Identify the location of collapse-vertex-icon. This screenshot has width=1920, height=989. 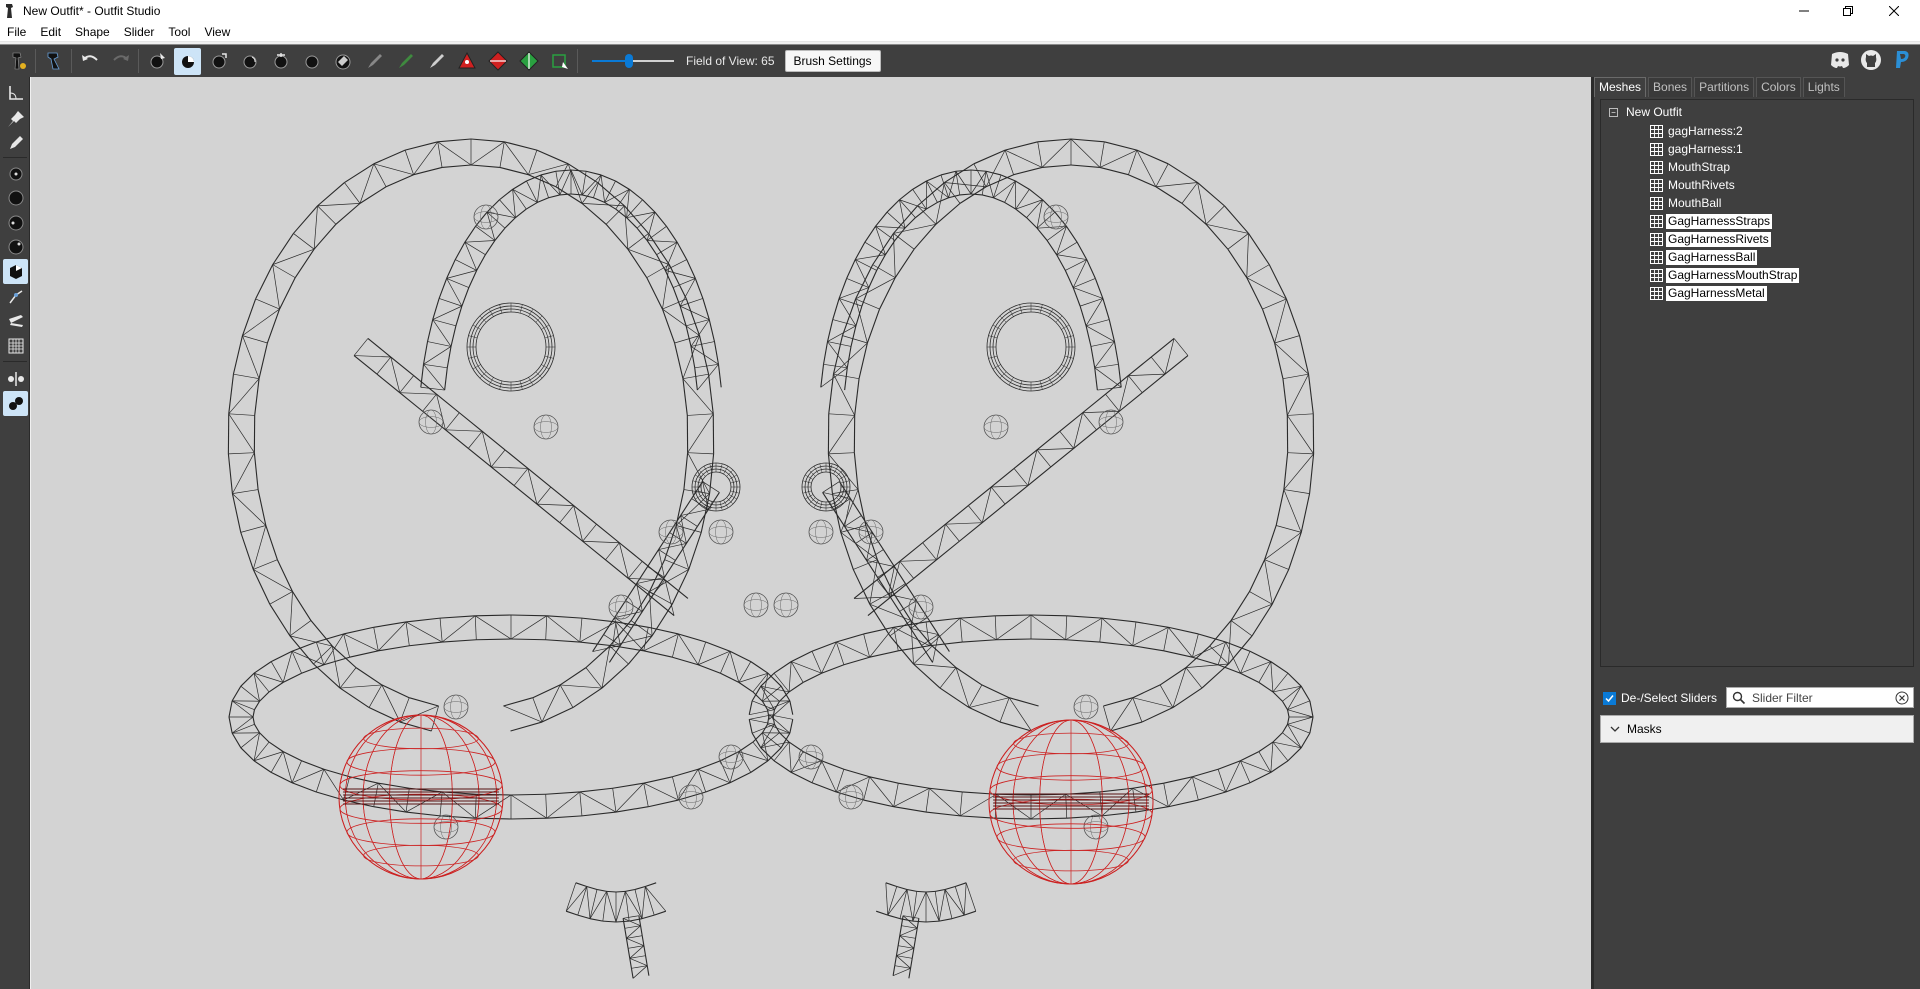
(466, 60).